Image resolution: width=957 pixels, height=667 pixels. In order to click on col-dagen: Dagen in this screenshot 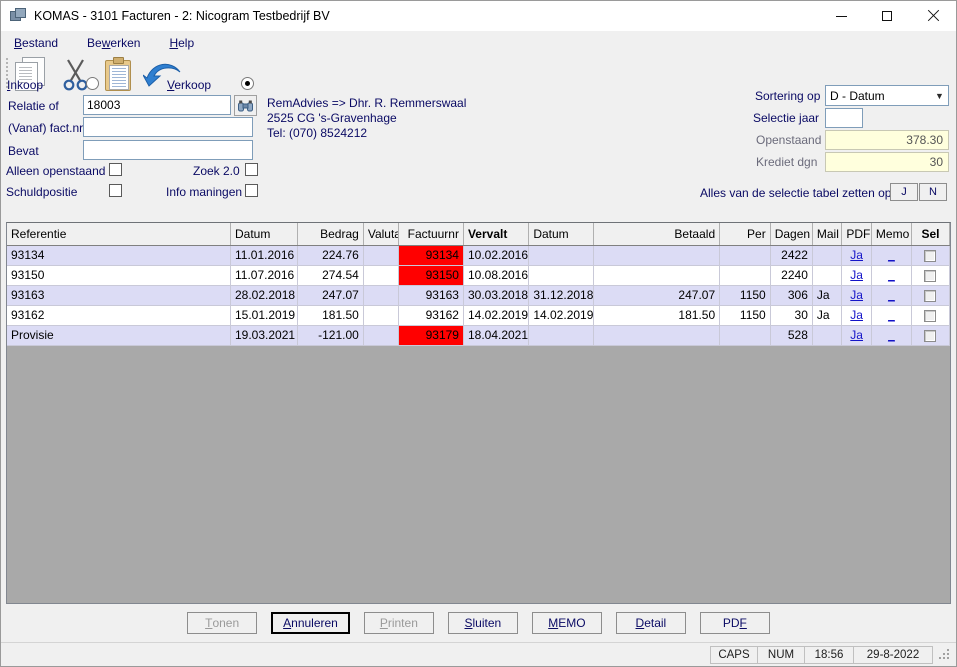, I will do `click(791, 234)`.